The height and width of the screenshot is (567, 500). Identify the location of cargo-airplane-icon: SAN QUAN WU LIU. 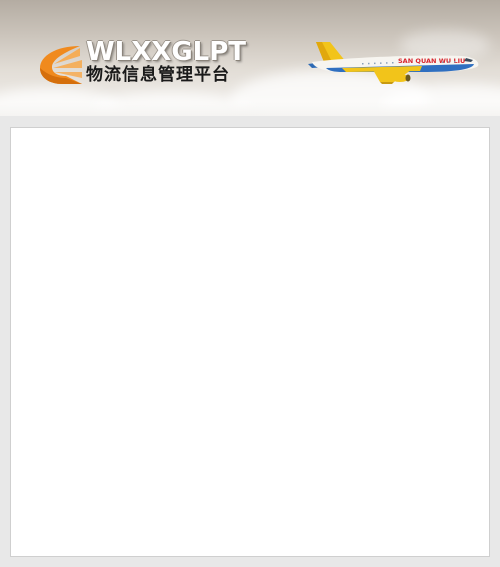
(393, 63).